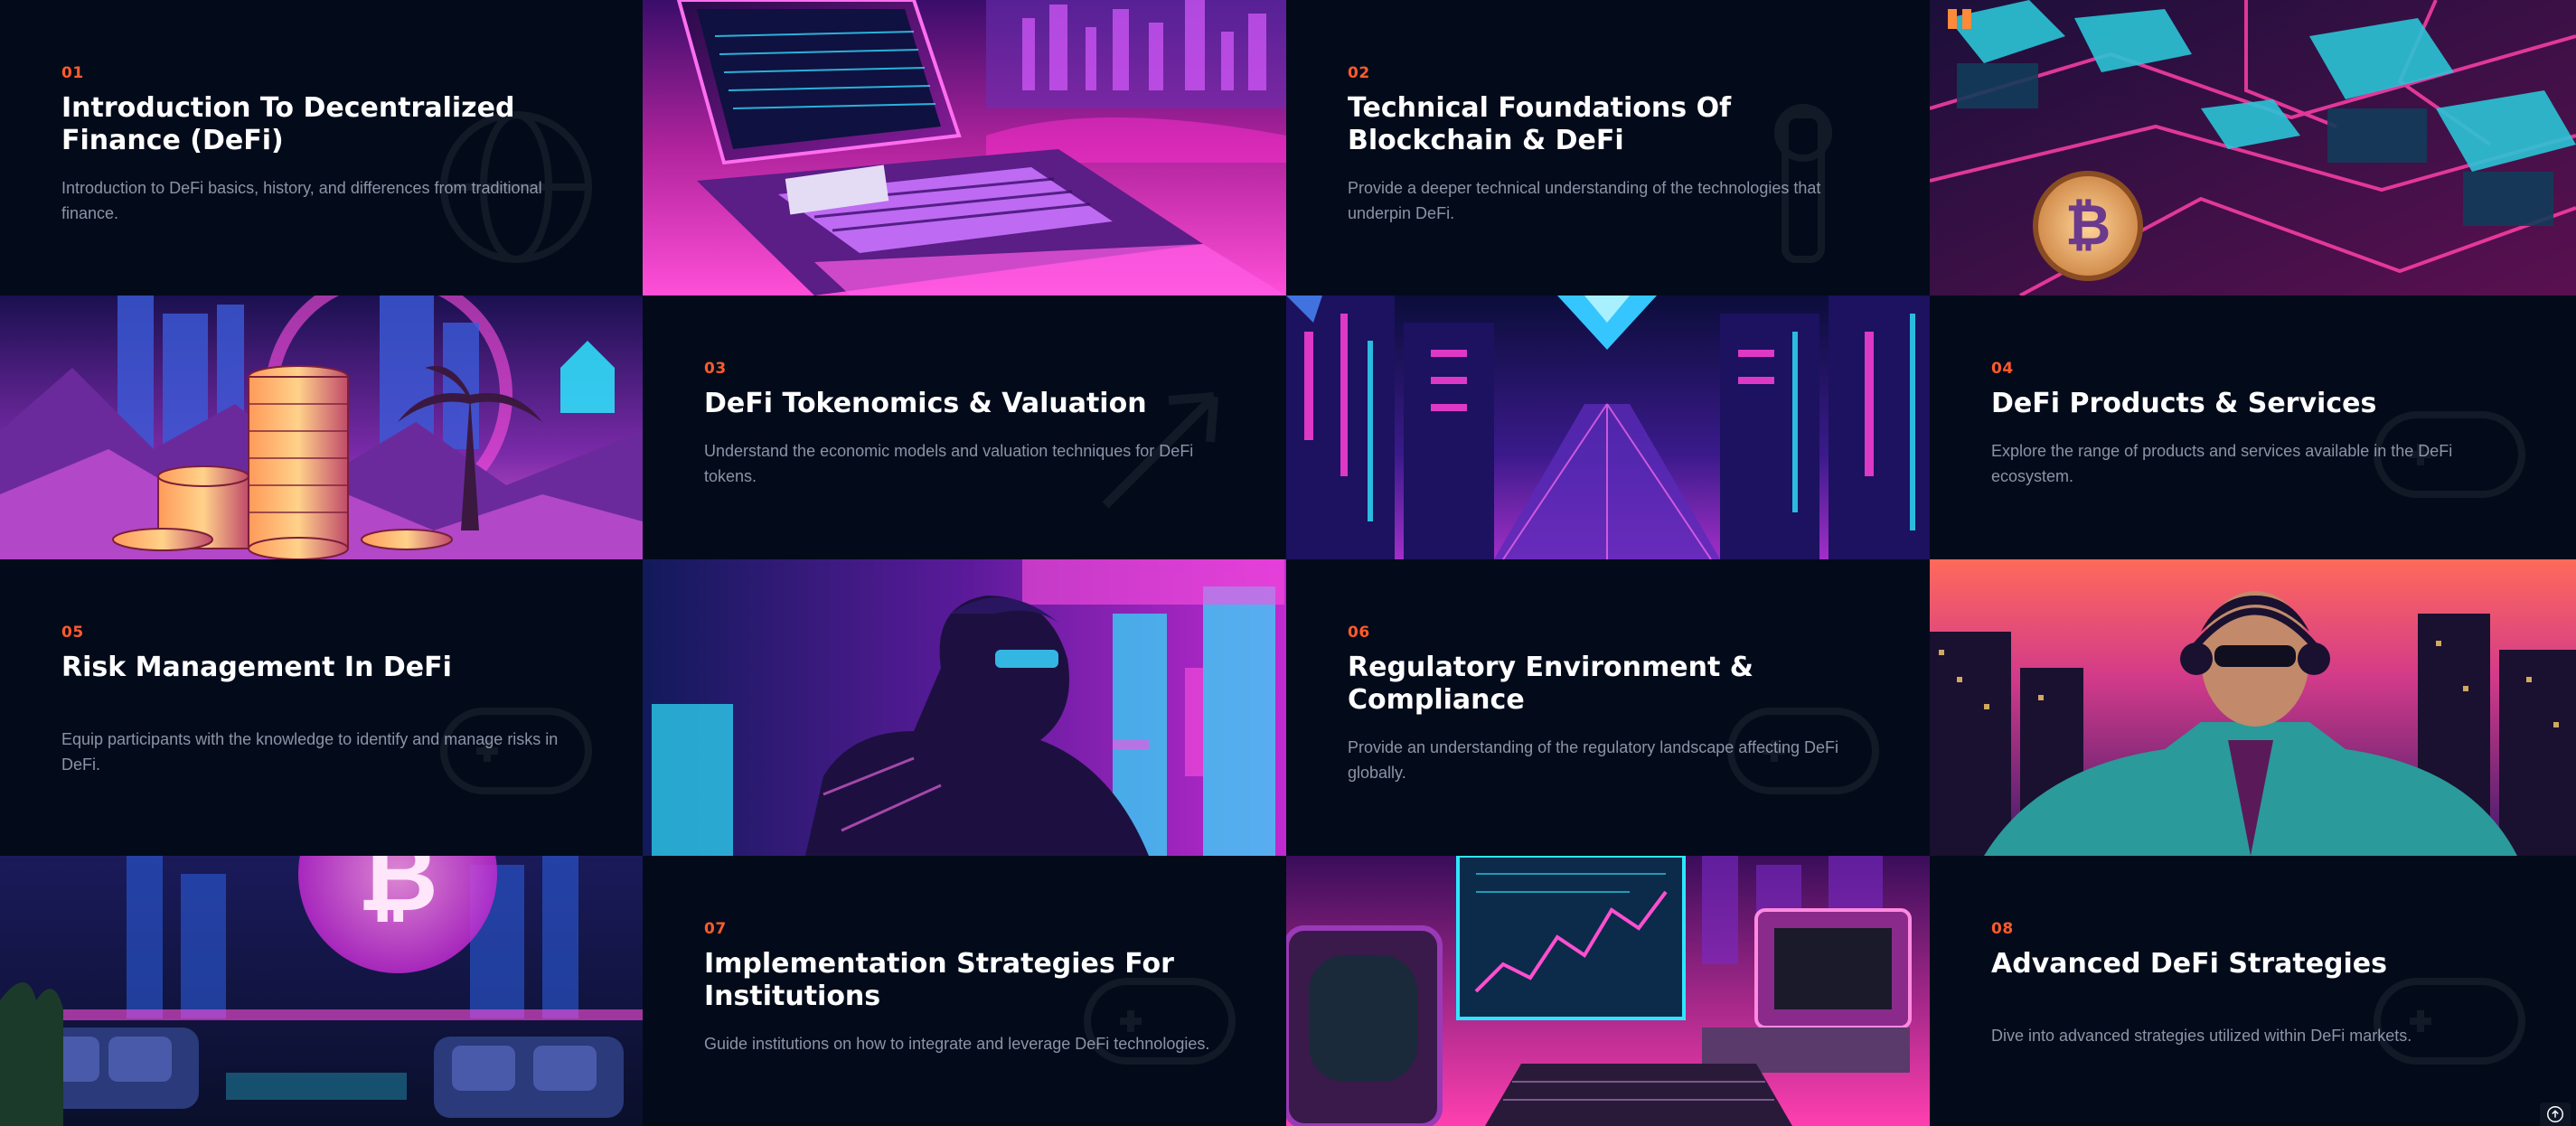  What do you see at coordinates (1359, 633) in the screenshot?
I see `module-number: 06` at bounding box center [1359, 633].